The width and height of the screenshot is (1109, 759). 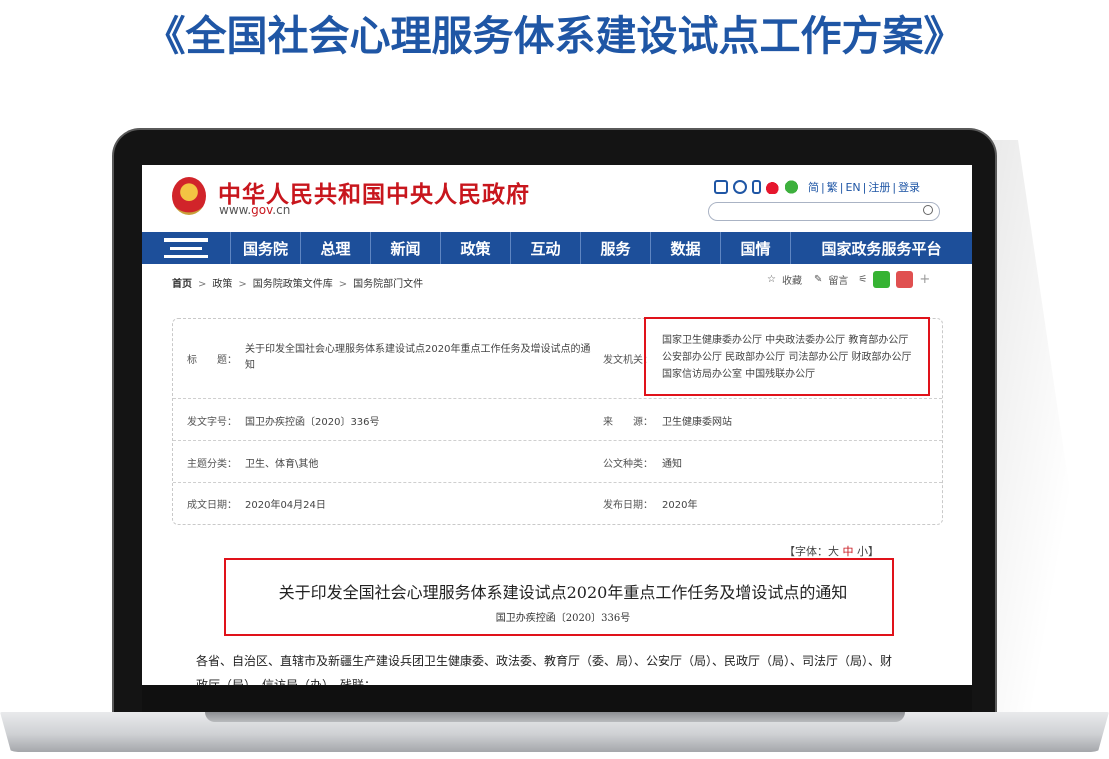 I want to click on breadcrumb-home: 首页, so click(x=182, y=284).